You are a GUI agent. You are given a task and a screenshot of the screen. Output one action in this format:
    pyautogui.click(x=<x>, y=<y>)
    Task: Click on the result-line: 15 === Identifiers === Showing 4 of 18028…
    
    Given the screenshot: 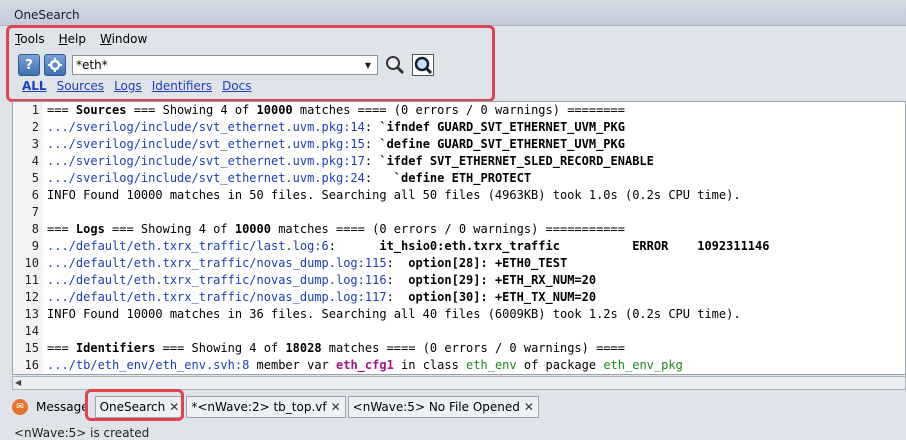 What is the action you would take?
    pyautogui.click(x=391, y=348)
    